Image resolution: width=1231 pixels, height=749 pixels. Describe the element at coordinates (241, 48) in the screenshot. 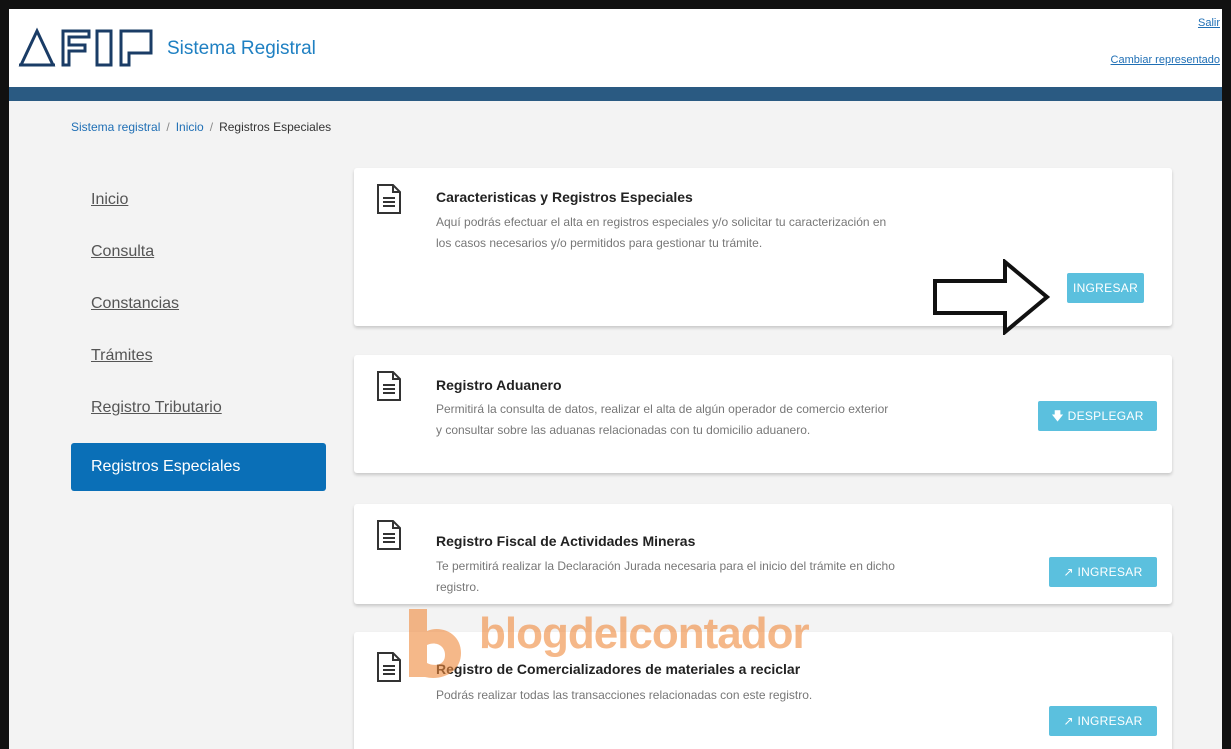

I see `app-title: Sistema Registral` at that location.